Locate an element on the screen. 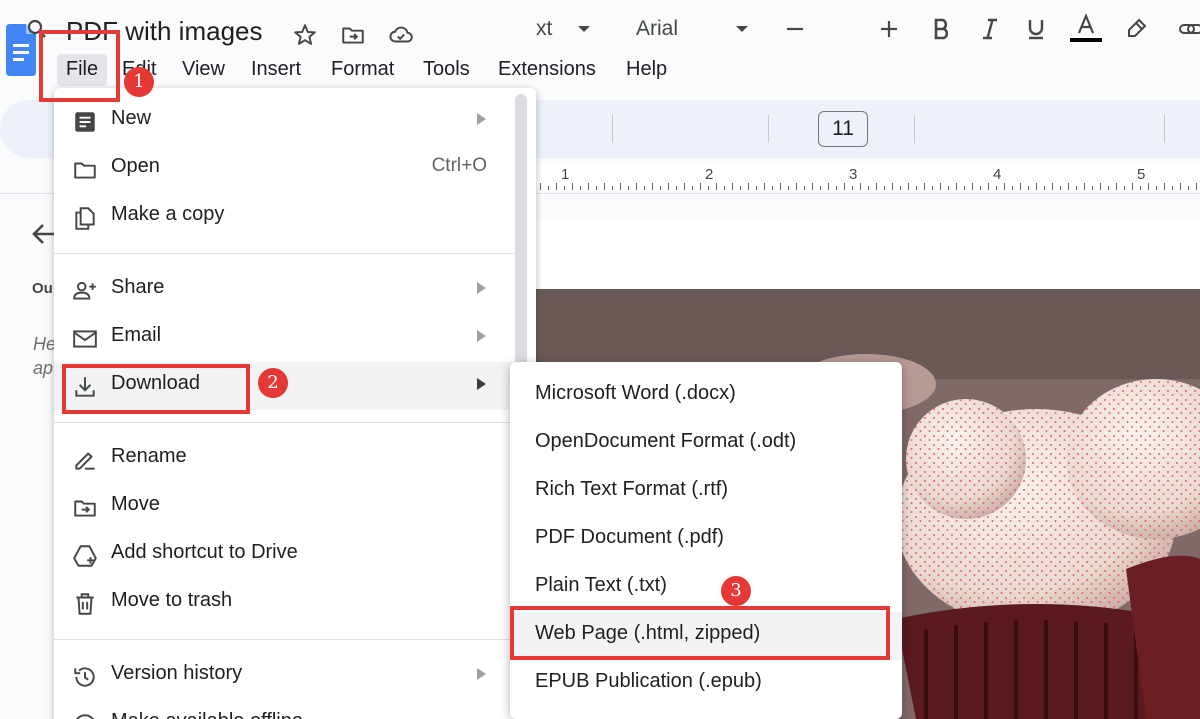 The width and height of the screenshot is (1200, 719). plus-icon is located at coordinates (889, 29).